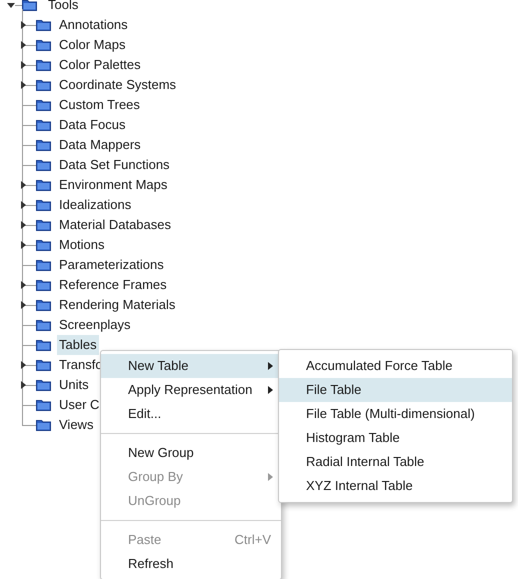 This screenshot has width=518, height=579. What do you see at coordinates (100, 145) in the screenshot?
I see `tree-item: Data Mappers` at bounding box center [100, 145].